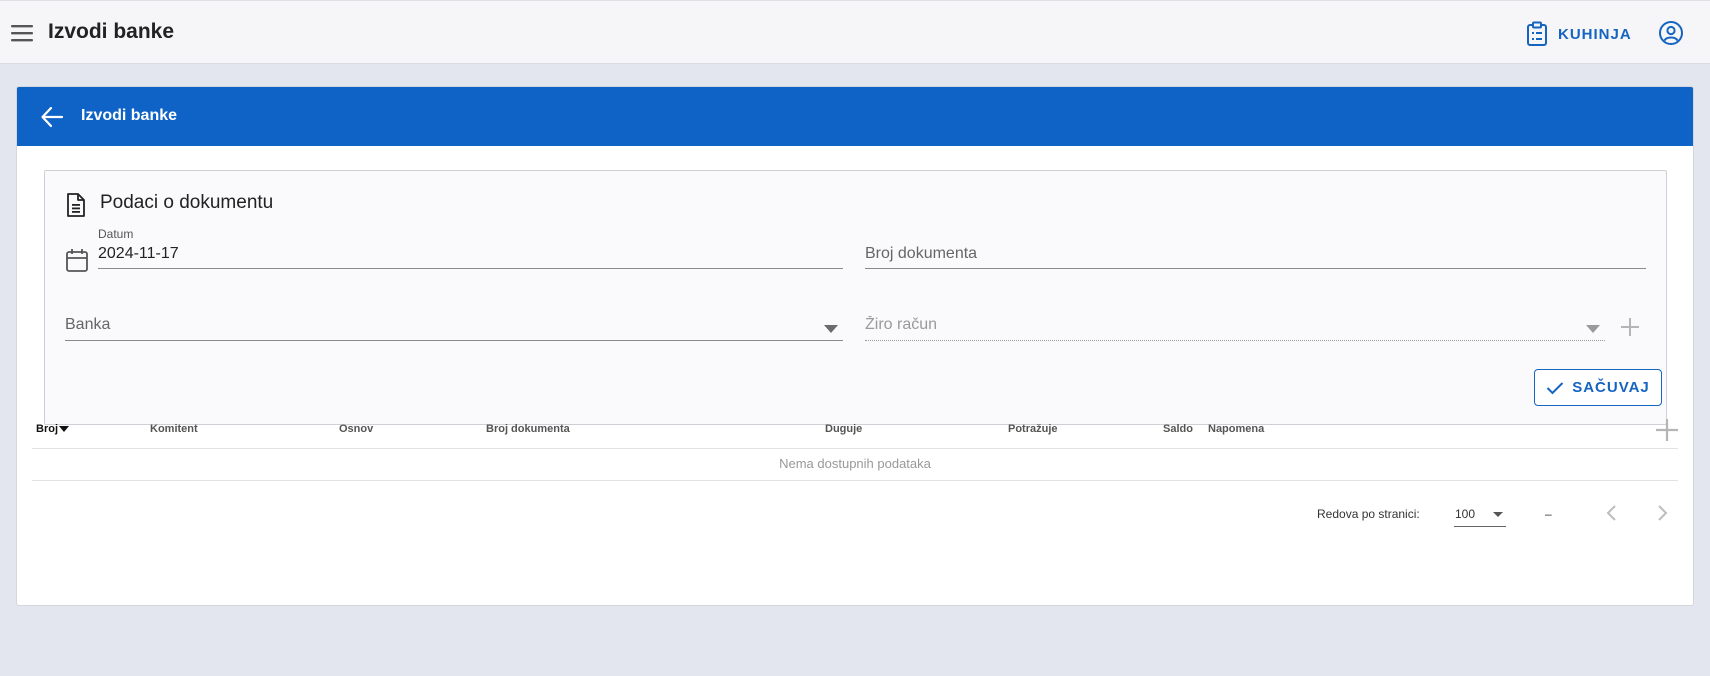 This screenshot has width=1710, height=676. What do you see at coordinates (47, 429) in the screenshot?
I see `column-header-broj-label: Broj` at bounding box center [47, 429].